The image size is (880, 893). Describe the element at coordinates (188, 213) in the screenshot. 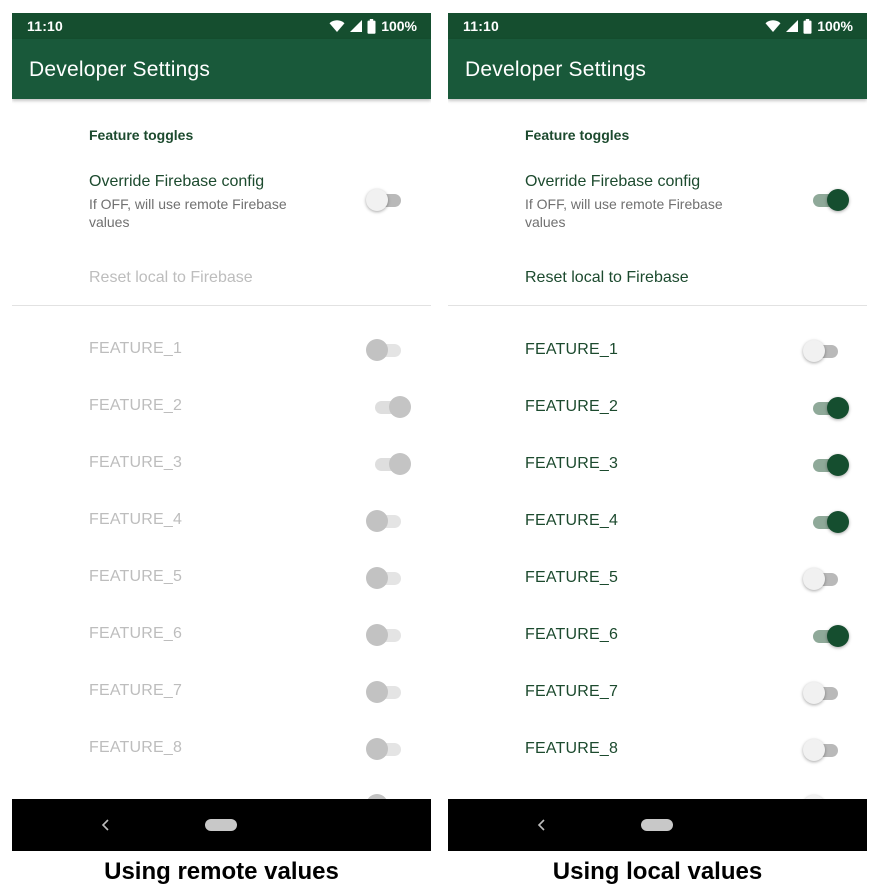

I see `override-firebase-summary: If OFF, will use remote Firebase values` at that location.